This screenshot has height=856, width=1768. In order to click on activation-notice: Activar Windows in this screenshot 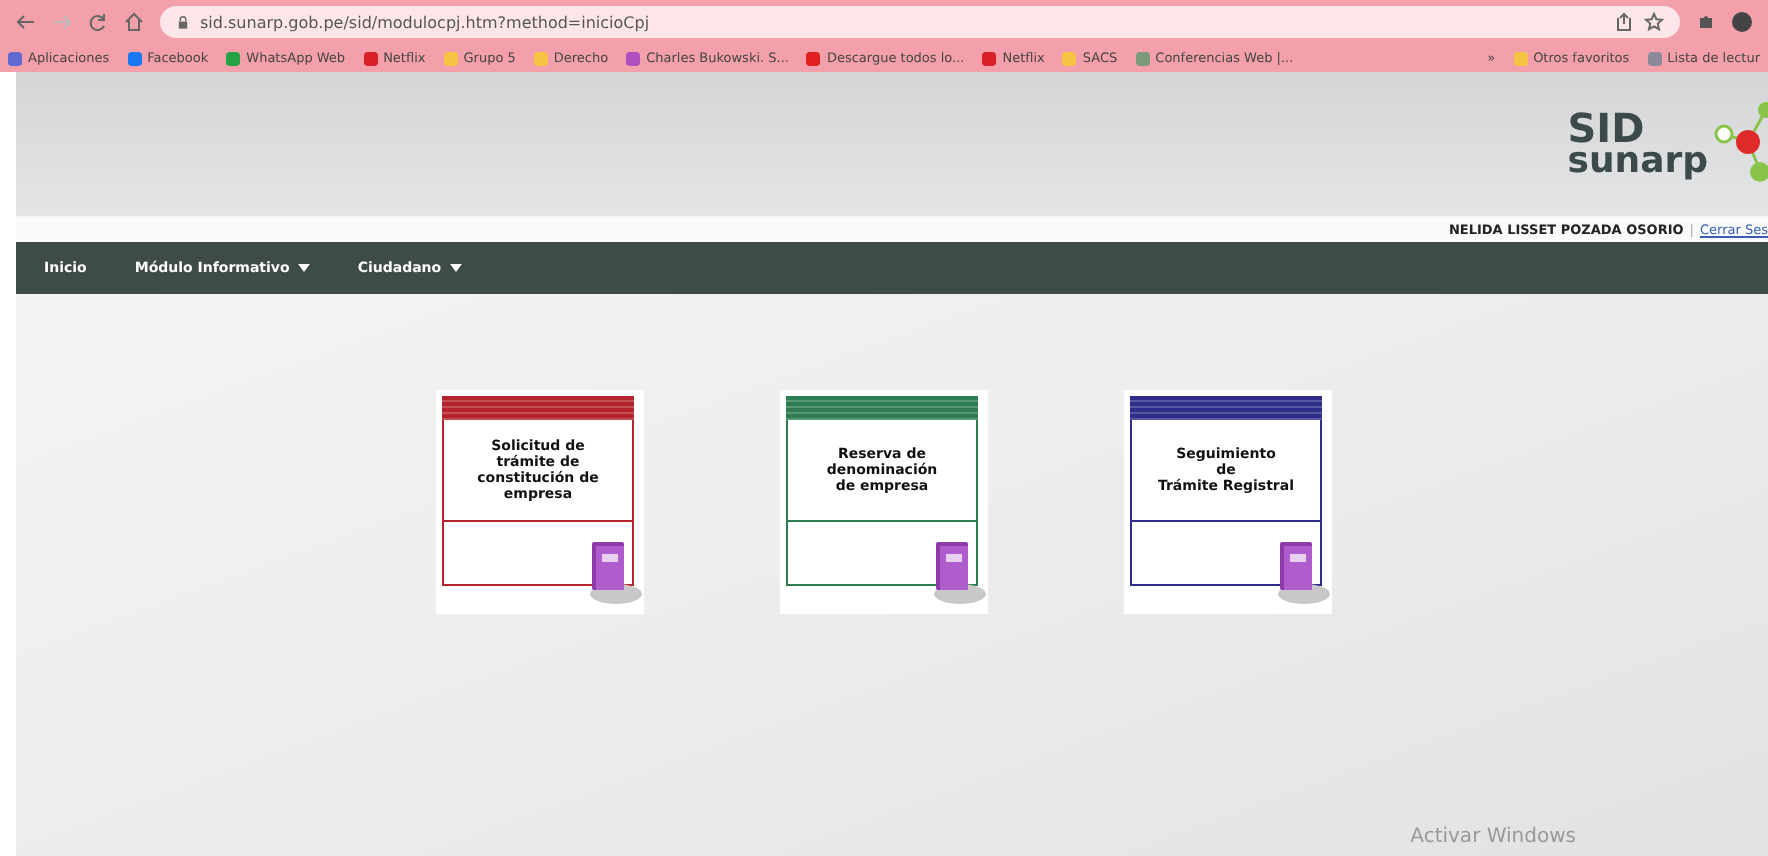, I will do `click(1493, 837)`.